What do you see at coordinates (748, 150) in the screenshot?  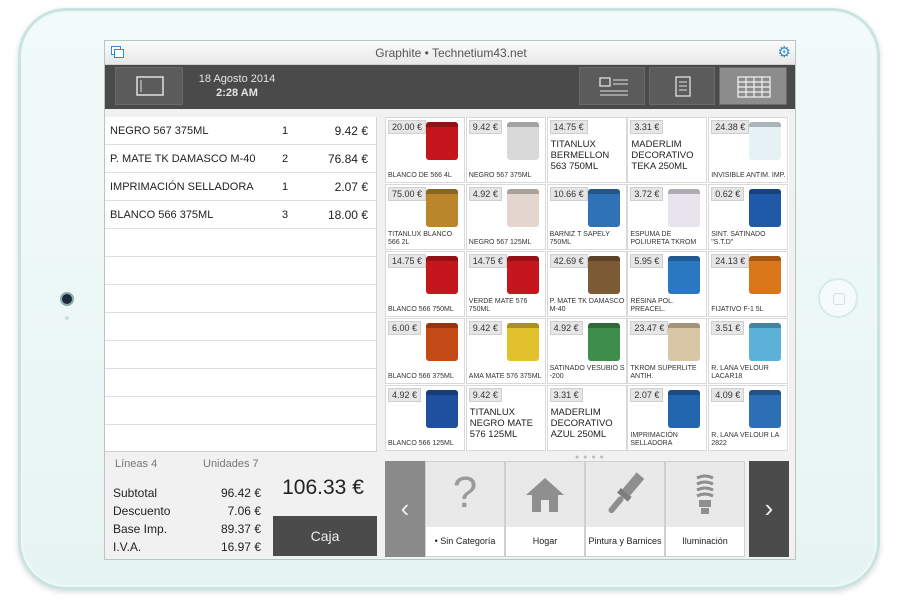 I see `product-tile: 24.38 € INVISIBLE ANTIM. IMP.` at bounding box center [748, 150].